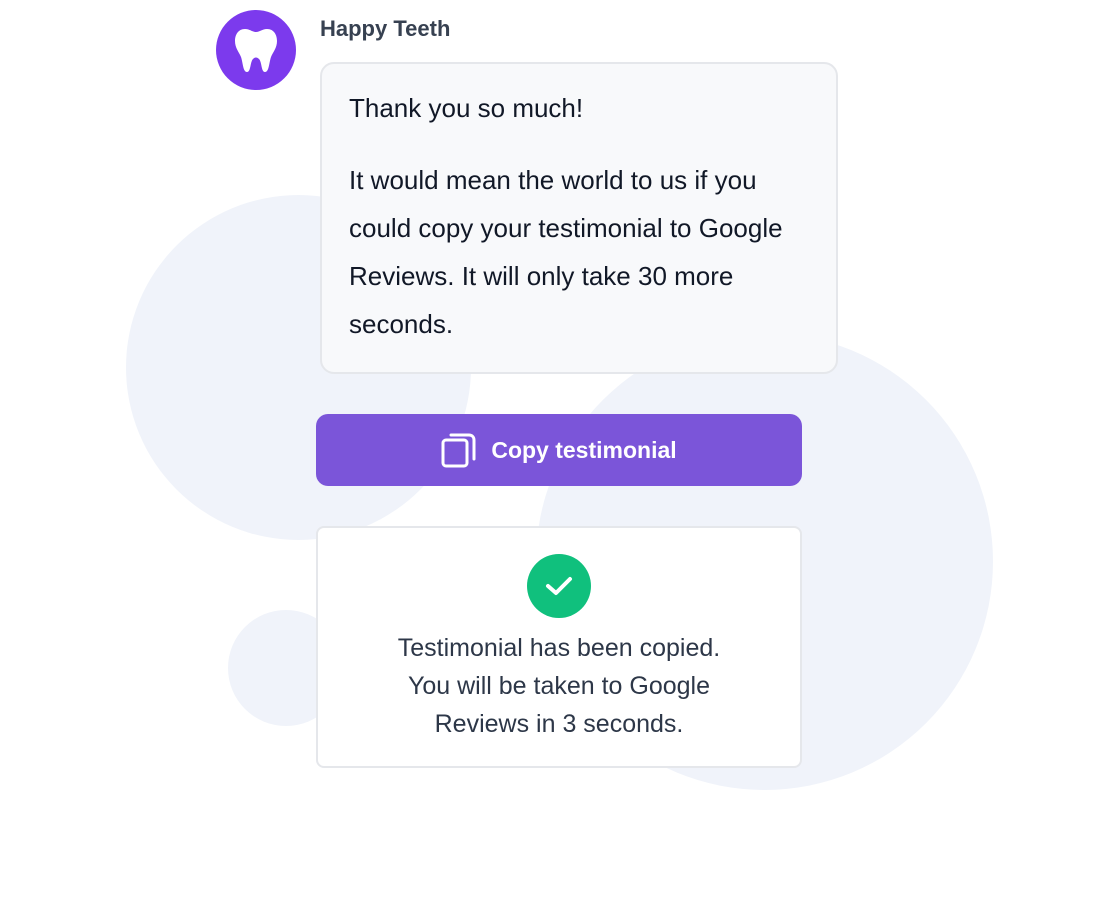  Describe the element at coordinates (559, 586) in the screenshot. I see `check-icon` at that location.